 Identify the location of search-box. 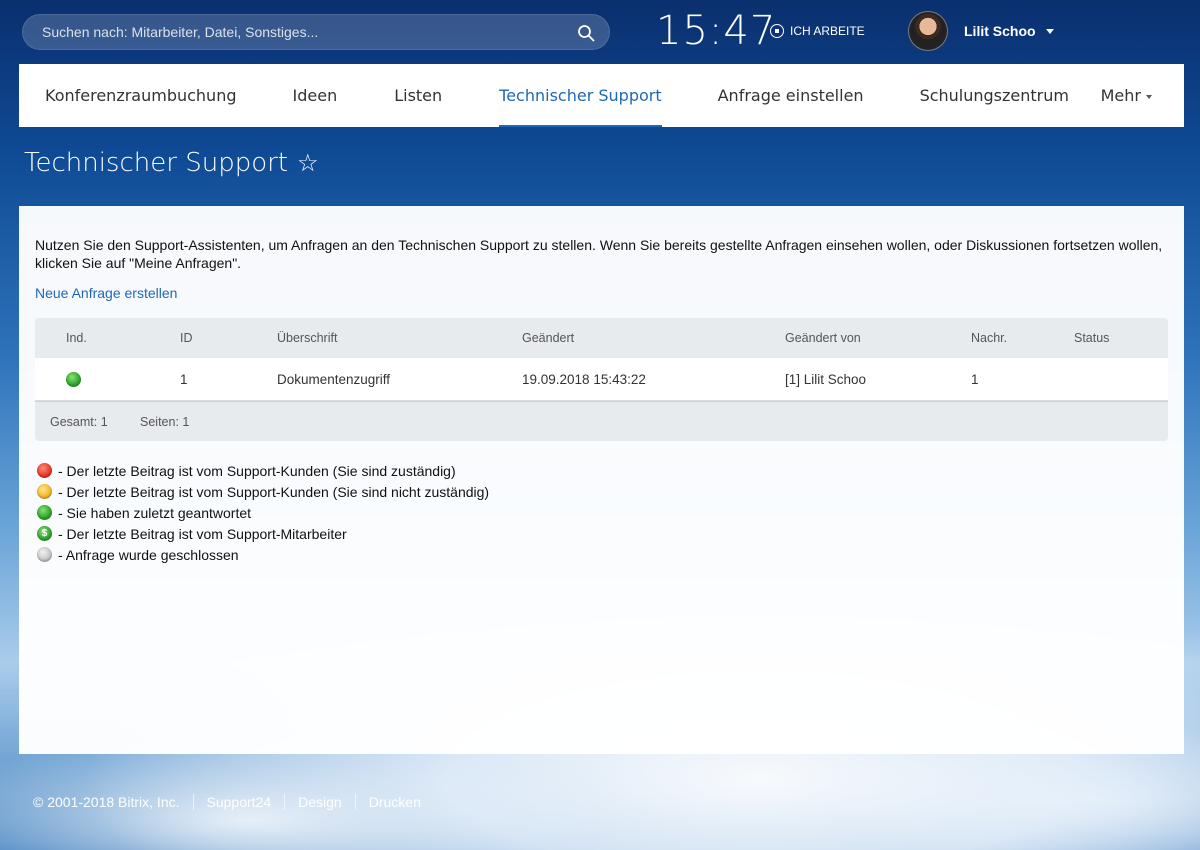
(316, 32).